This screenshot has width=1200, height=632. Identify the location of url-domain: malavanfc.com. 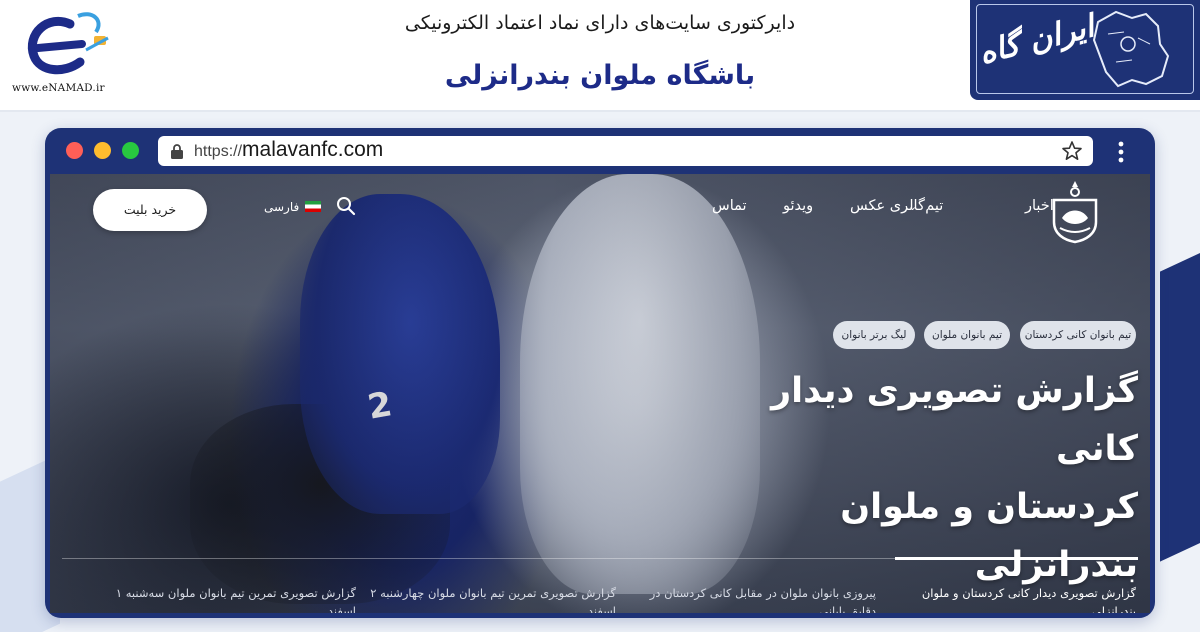
(313, 149).